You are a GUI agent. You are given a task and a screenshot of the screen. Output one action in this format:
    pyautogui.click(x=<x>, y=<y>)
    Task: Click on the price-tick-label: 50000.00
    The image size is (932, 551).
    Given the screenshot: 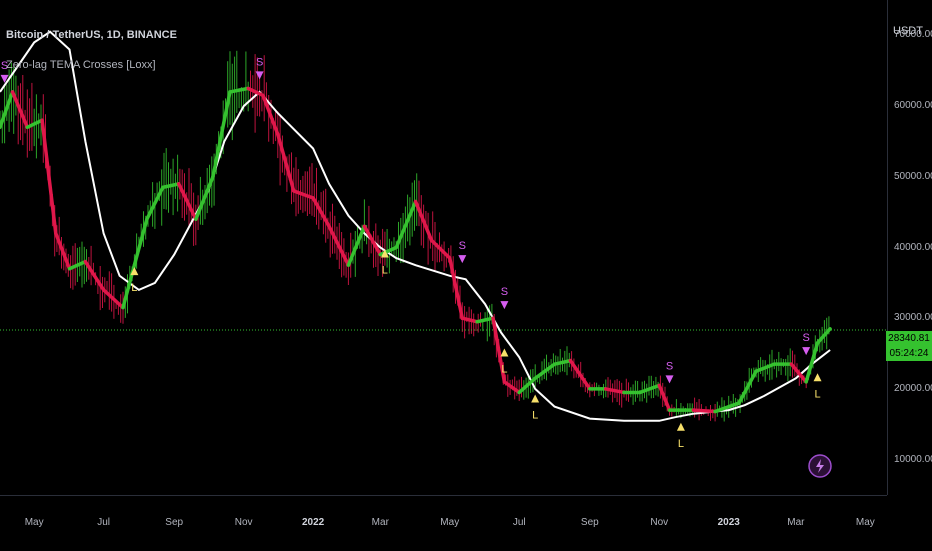 What is the action you would take?
    pyautogui.click(x=913, y=176)
    